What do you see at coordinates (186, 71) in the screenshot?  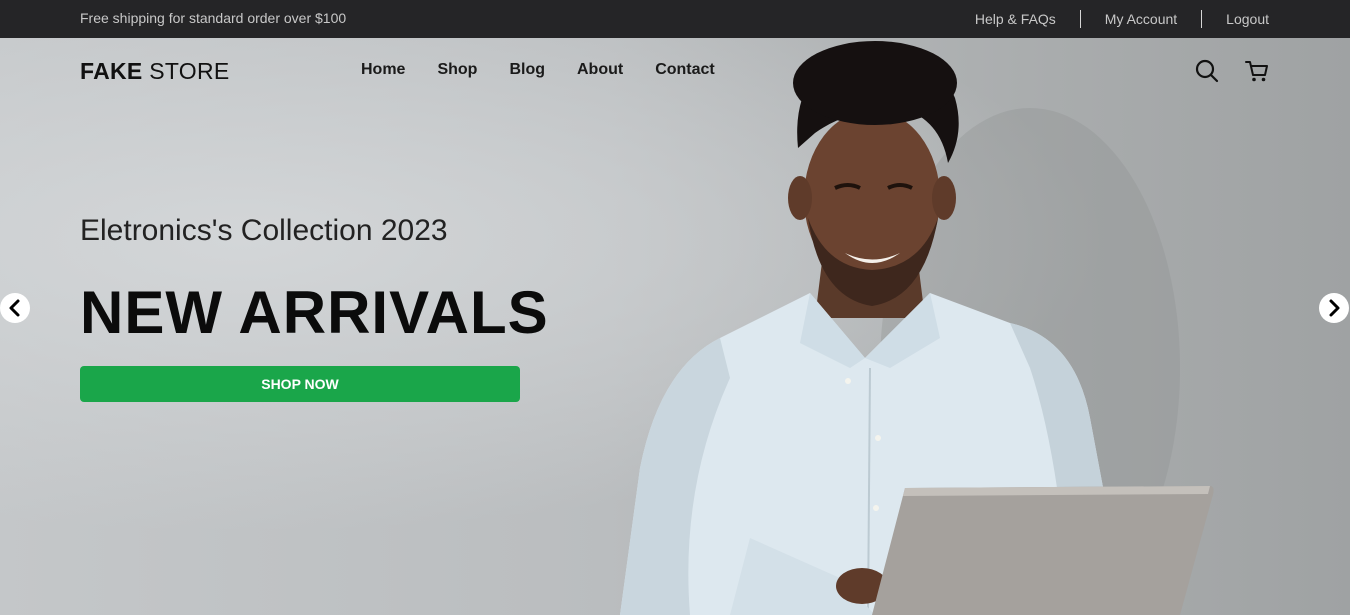 I see `logo-rest-text: STORE` at bounding box center [186, 71].